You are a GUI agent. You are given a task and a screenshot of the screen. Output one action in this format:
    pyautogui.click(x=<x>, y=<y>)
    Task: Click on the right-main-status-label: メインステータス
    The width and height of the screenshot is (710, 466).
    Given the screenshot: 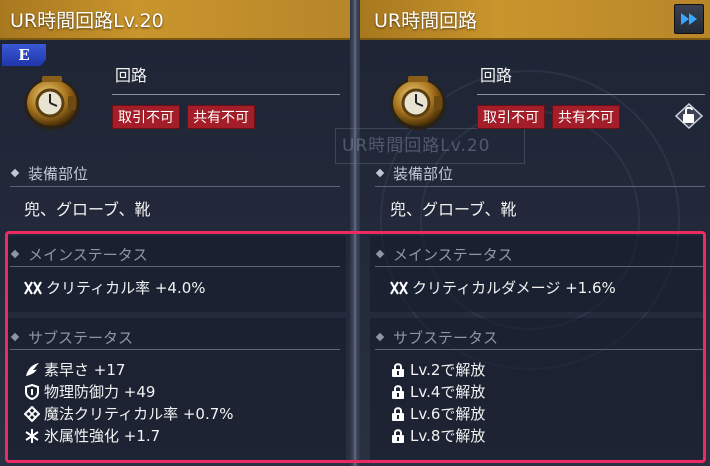 What is the action you would take?
    pyautogui.click(x=444, y=254)
    